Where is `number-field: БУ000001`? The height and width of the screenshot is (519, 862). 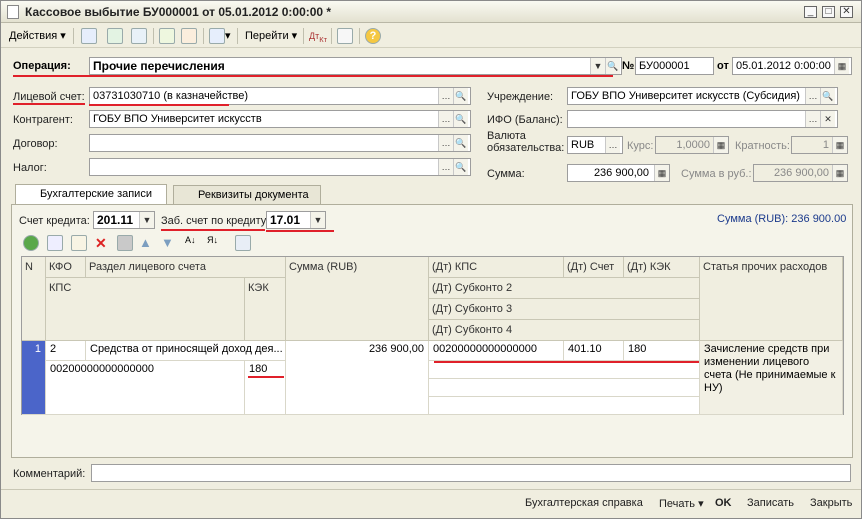 number-field: БУ000001 is located at coordinates (674, 66).